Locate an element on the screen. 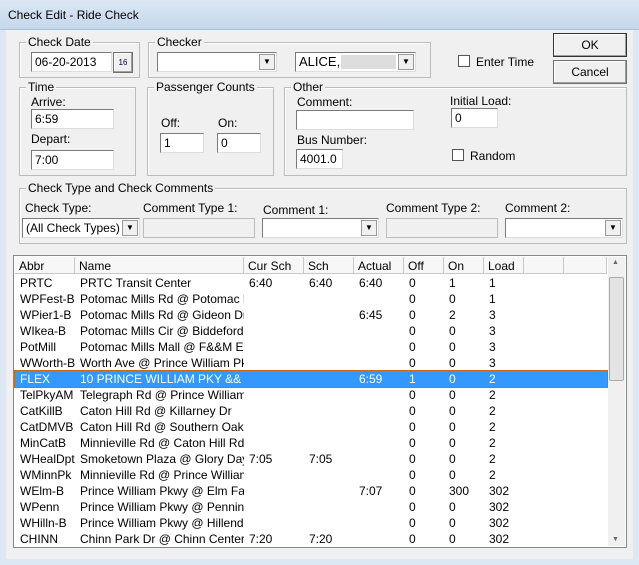  table-row: MinCatB Minnieville Rd @ Caton Hill Rd 0 0 2 is located at coordinates (311, 443).